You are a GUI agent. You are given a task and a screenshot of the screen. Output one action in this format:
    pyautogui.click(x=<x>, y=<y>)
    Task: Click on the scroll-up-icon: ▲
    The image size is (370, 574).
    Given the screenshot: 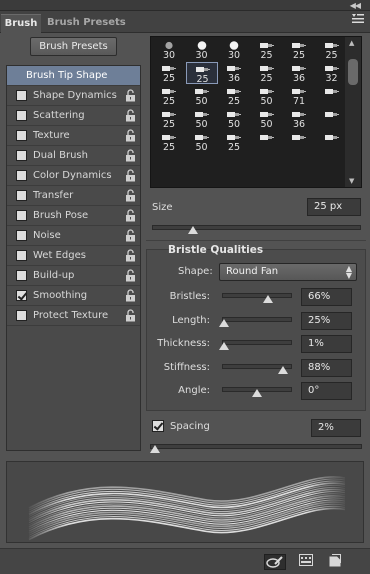 What is the action you would take?
    pyautogui.click(x=351, y=43)
    